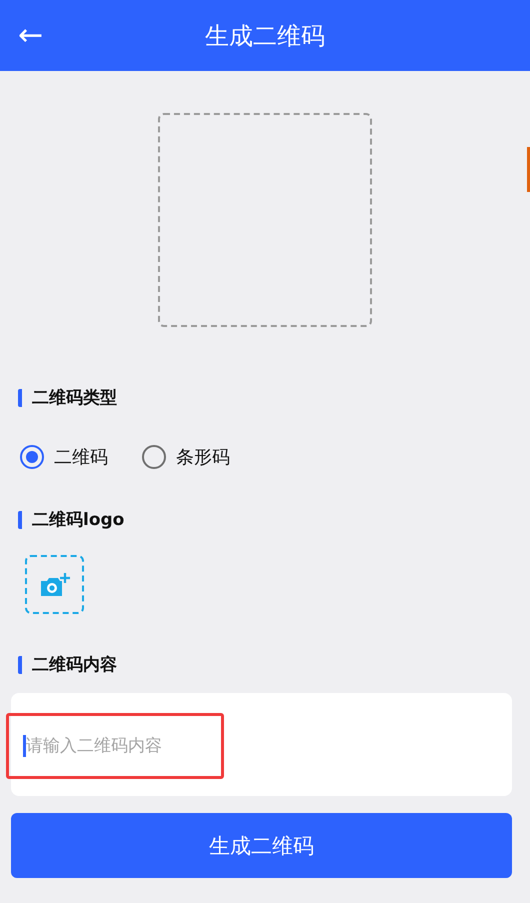 The height and width of the screenshot is (903, 530). I want to click on section-title: 二维码logo, so click(71, 520).